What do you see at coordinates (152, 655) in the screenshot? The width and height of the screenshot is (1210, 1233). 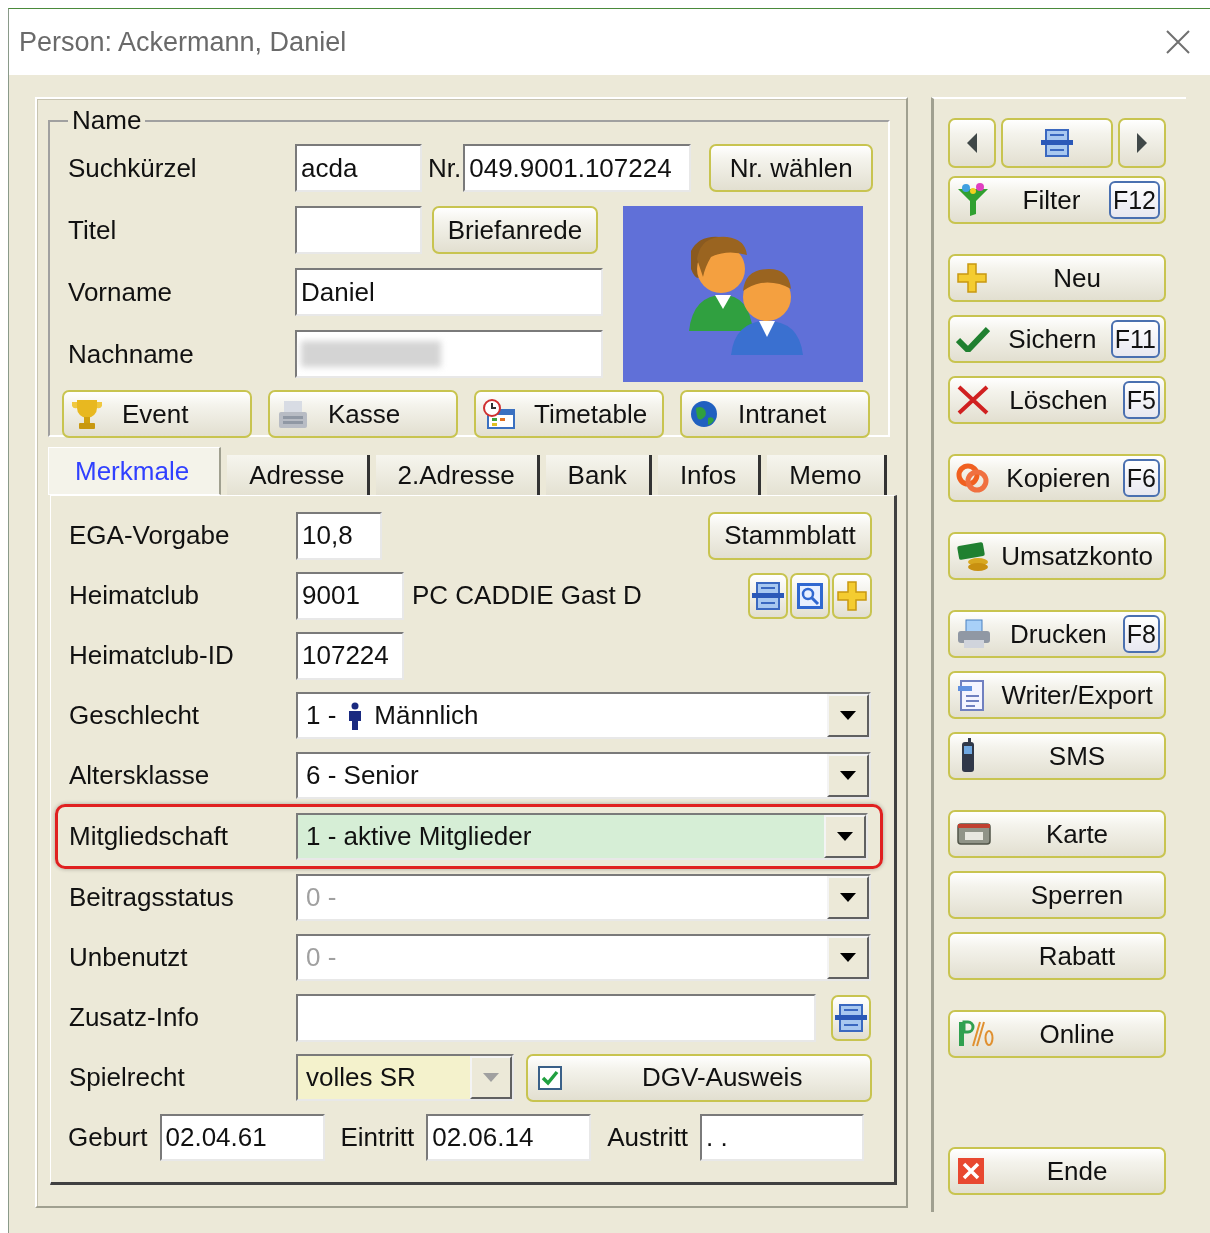 I see `field-label: Heimatclub-ID` at bounding box center [152, 655].